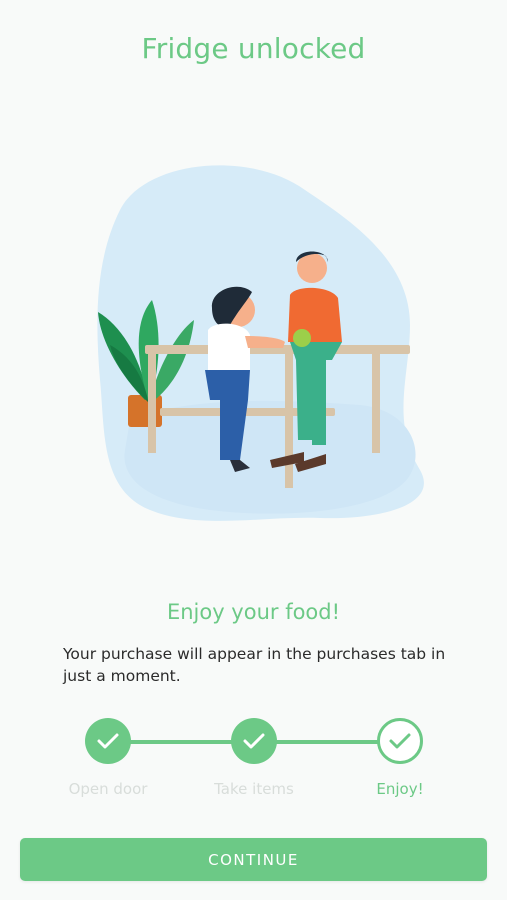 This screenshot has height=900, width=507. I want to click on status-heading: Enjoy your food!, so click(253, 612).